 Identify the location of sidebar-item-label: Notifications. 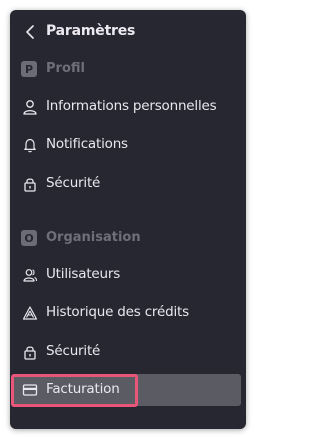
(87, 144).